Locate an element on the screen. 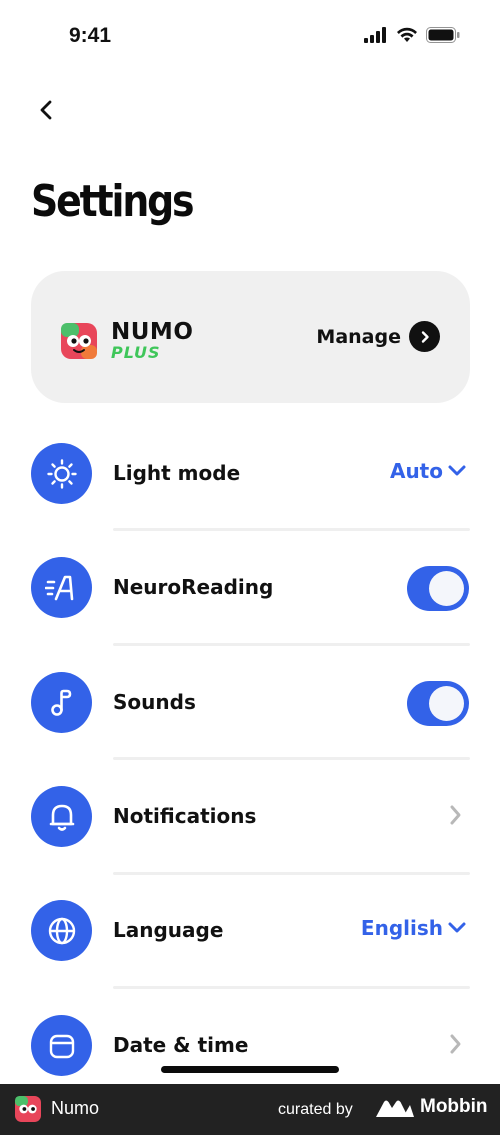  setting-row-notifications: Notifications is located at coordinates (250, 817).